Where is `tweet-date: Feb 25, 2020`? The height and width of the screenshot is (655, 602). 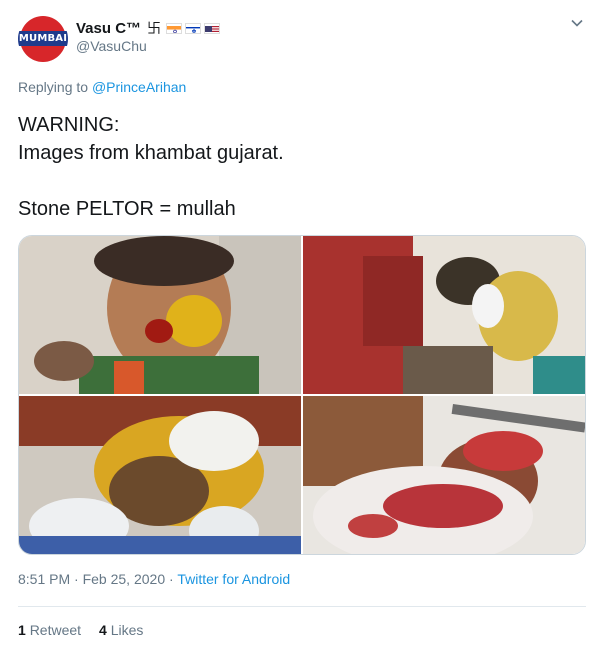
tweet-date: Feb 25, 2020 is located at coordinates (124, 579).